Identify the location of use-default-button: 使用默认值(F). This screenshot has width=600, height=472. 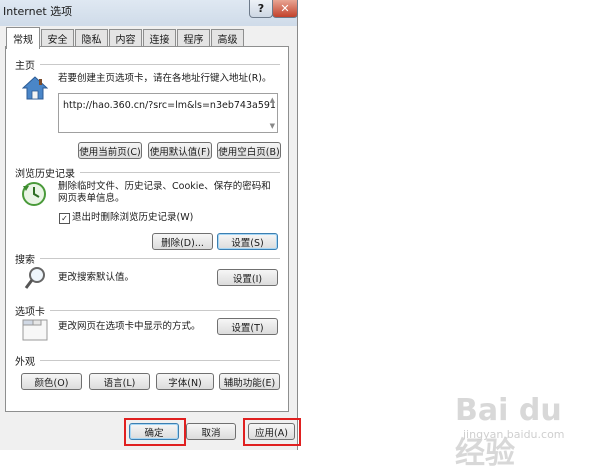
(180, 150).